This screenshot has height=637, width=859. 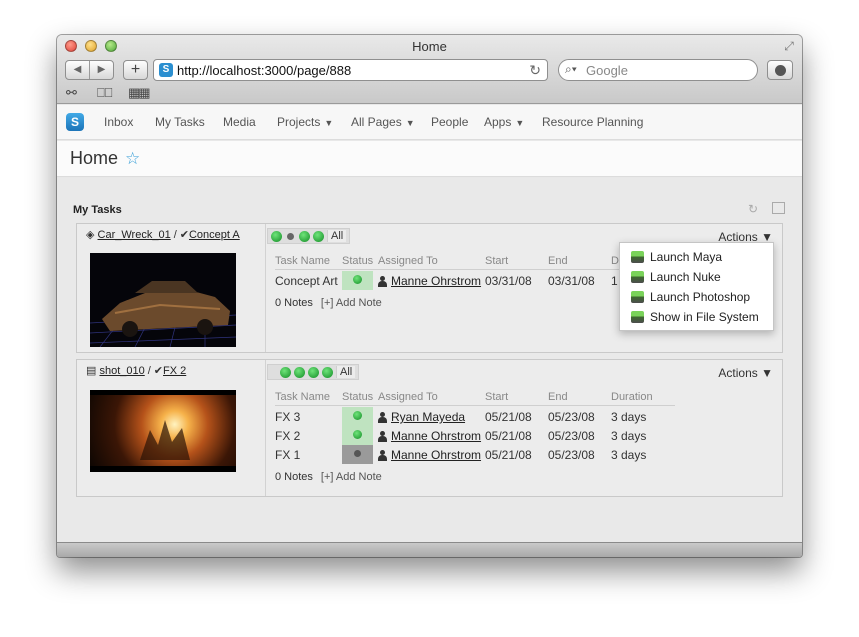 I want to click on favorite-star-icon: ☆, so click(x=132, y=159).